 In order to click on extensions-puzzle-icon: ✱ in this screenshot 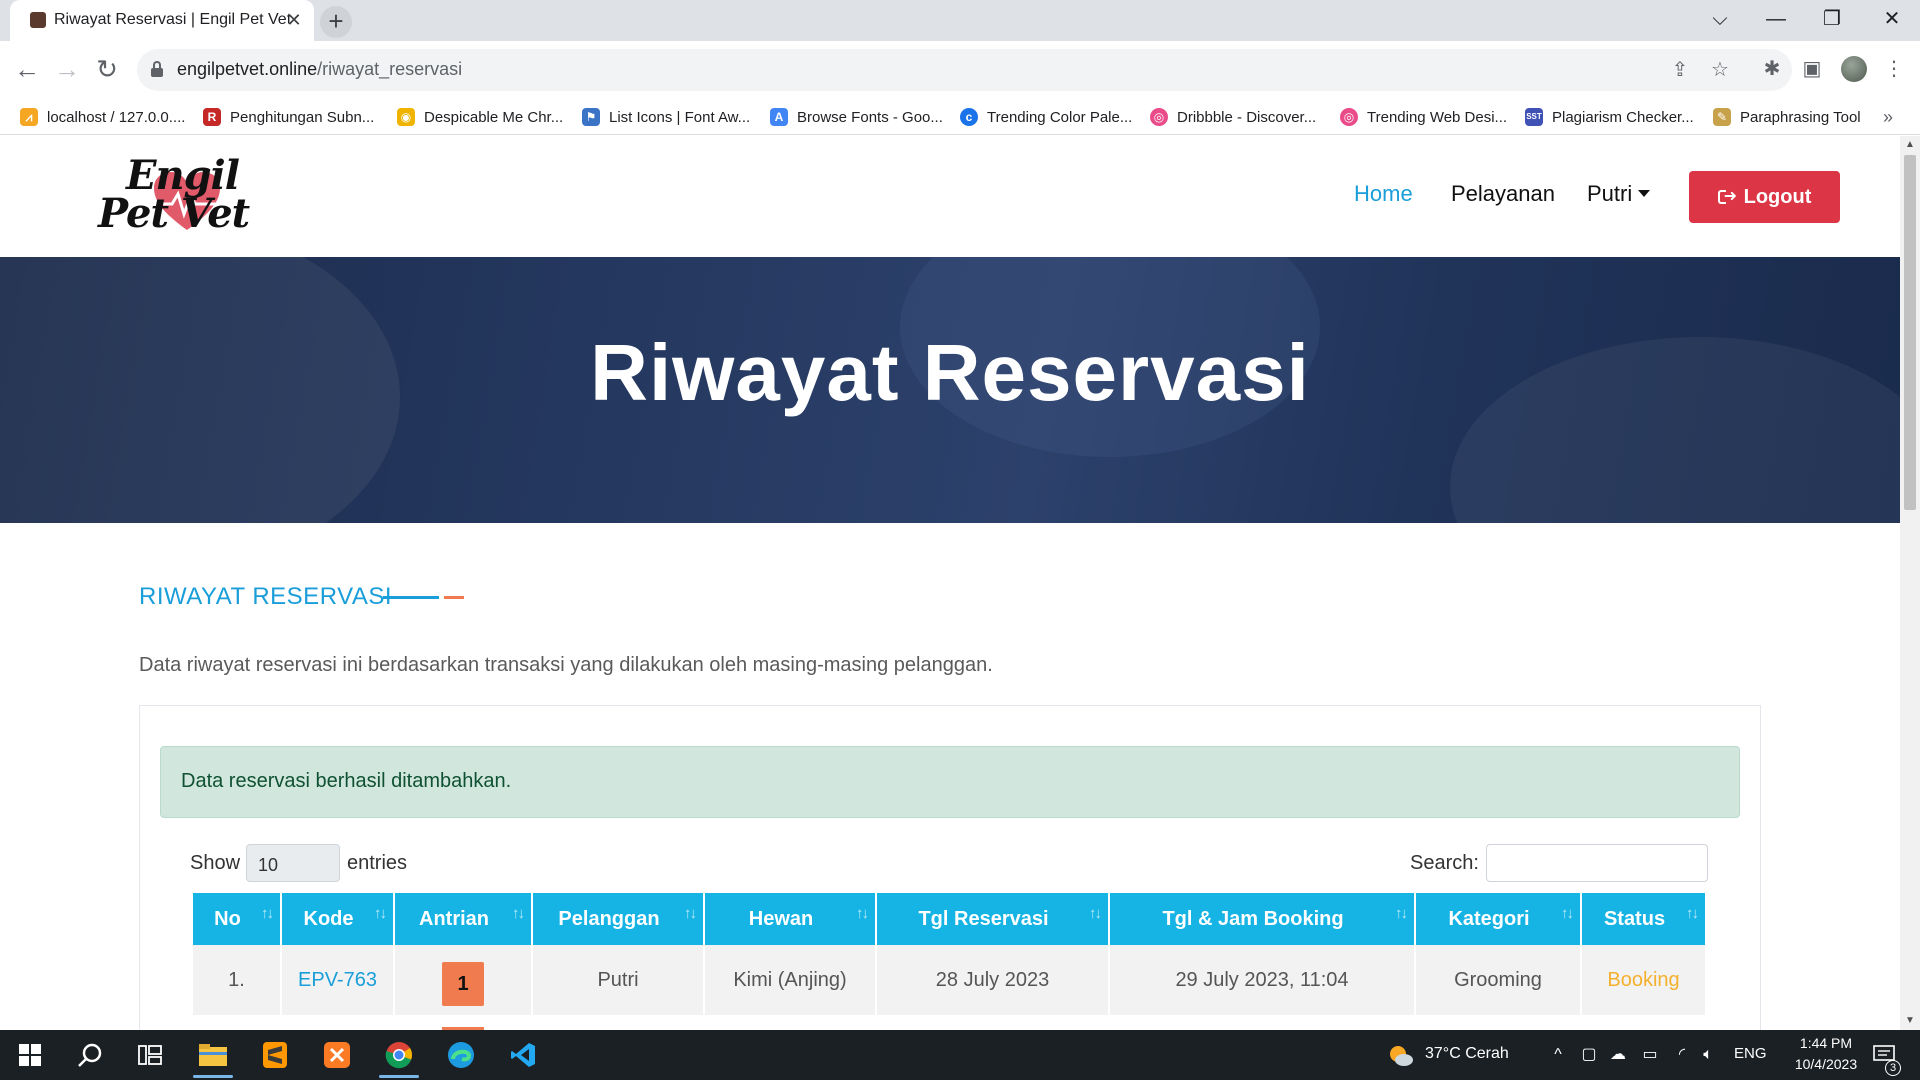, I will do `click(1772, 69)`.